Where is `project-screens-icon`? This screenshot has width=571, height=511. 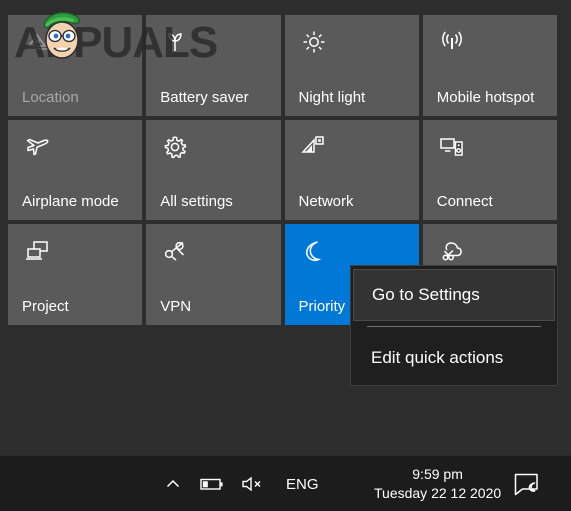
project-screens-icon is located at coordinates (37, 251).